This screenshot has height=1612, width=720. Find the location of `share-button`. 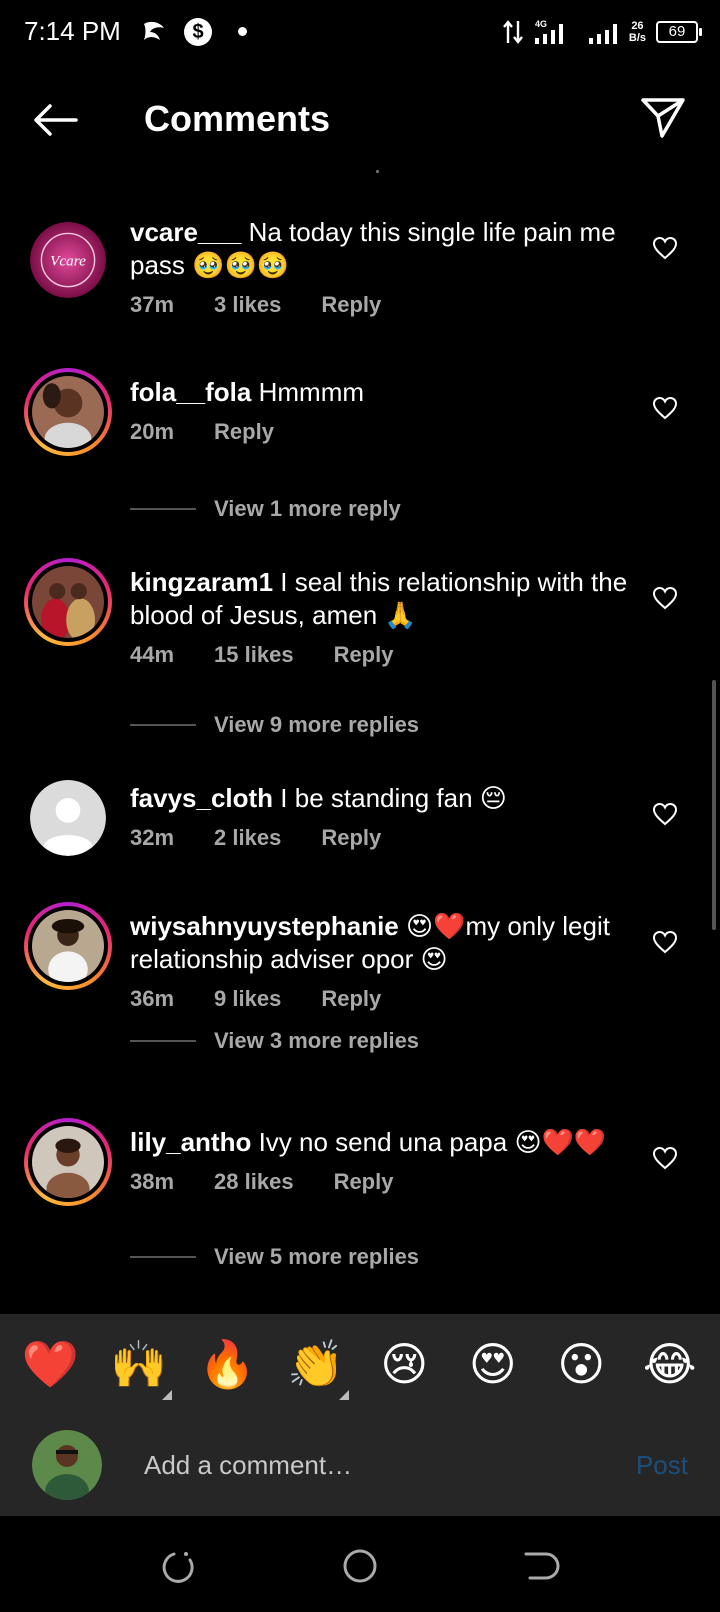

share-button is located at coordinates (663, 118).